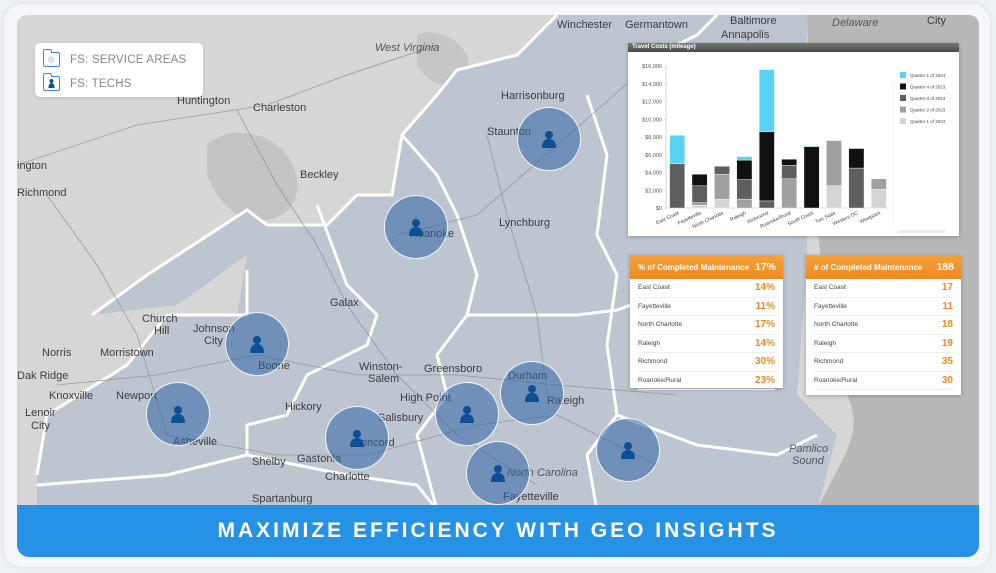  I want to click on y-tick-label: $12,000, so click(652, 103).